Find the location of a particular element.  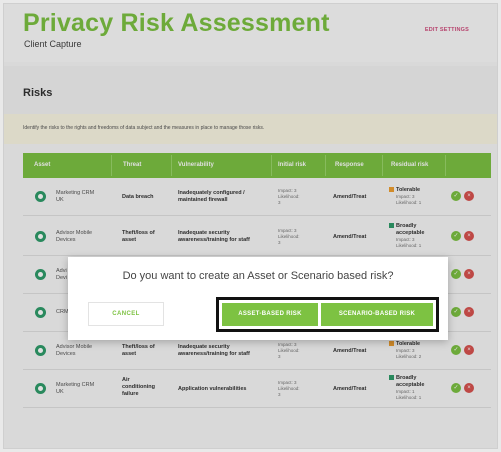

risk-type-choice-group: ASSET-BASED RISK SCENARIO-BASED RISK is located at coordinates (327, 314).